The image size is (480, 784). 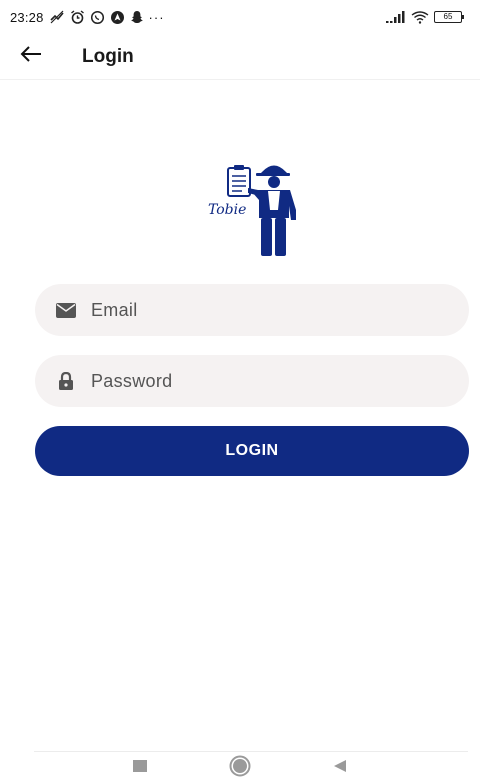 I want to click on status-right: 65, so click(x=425, y=17).